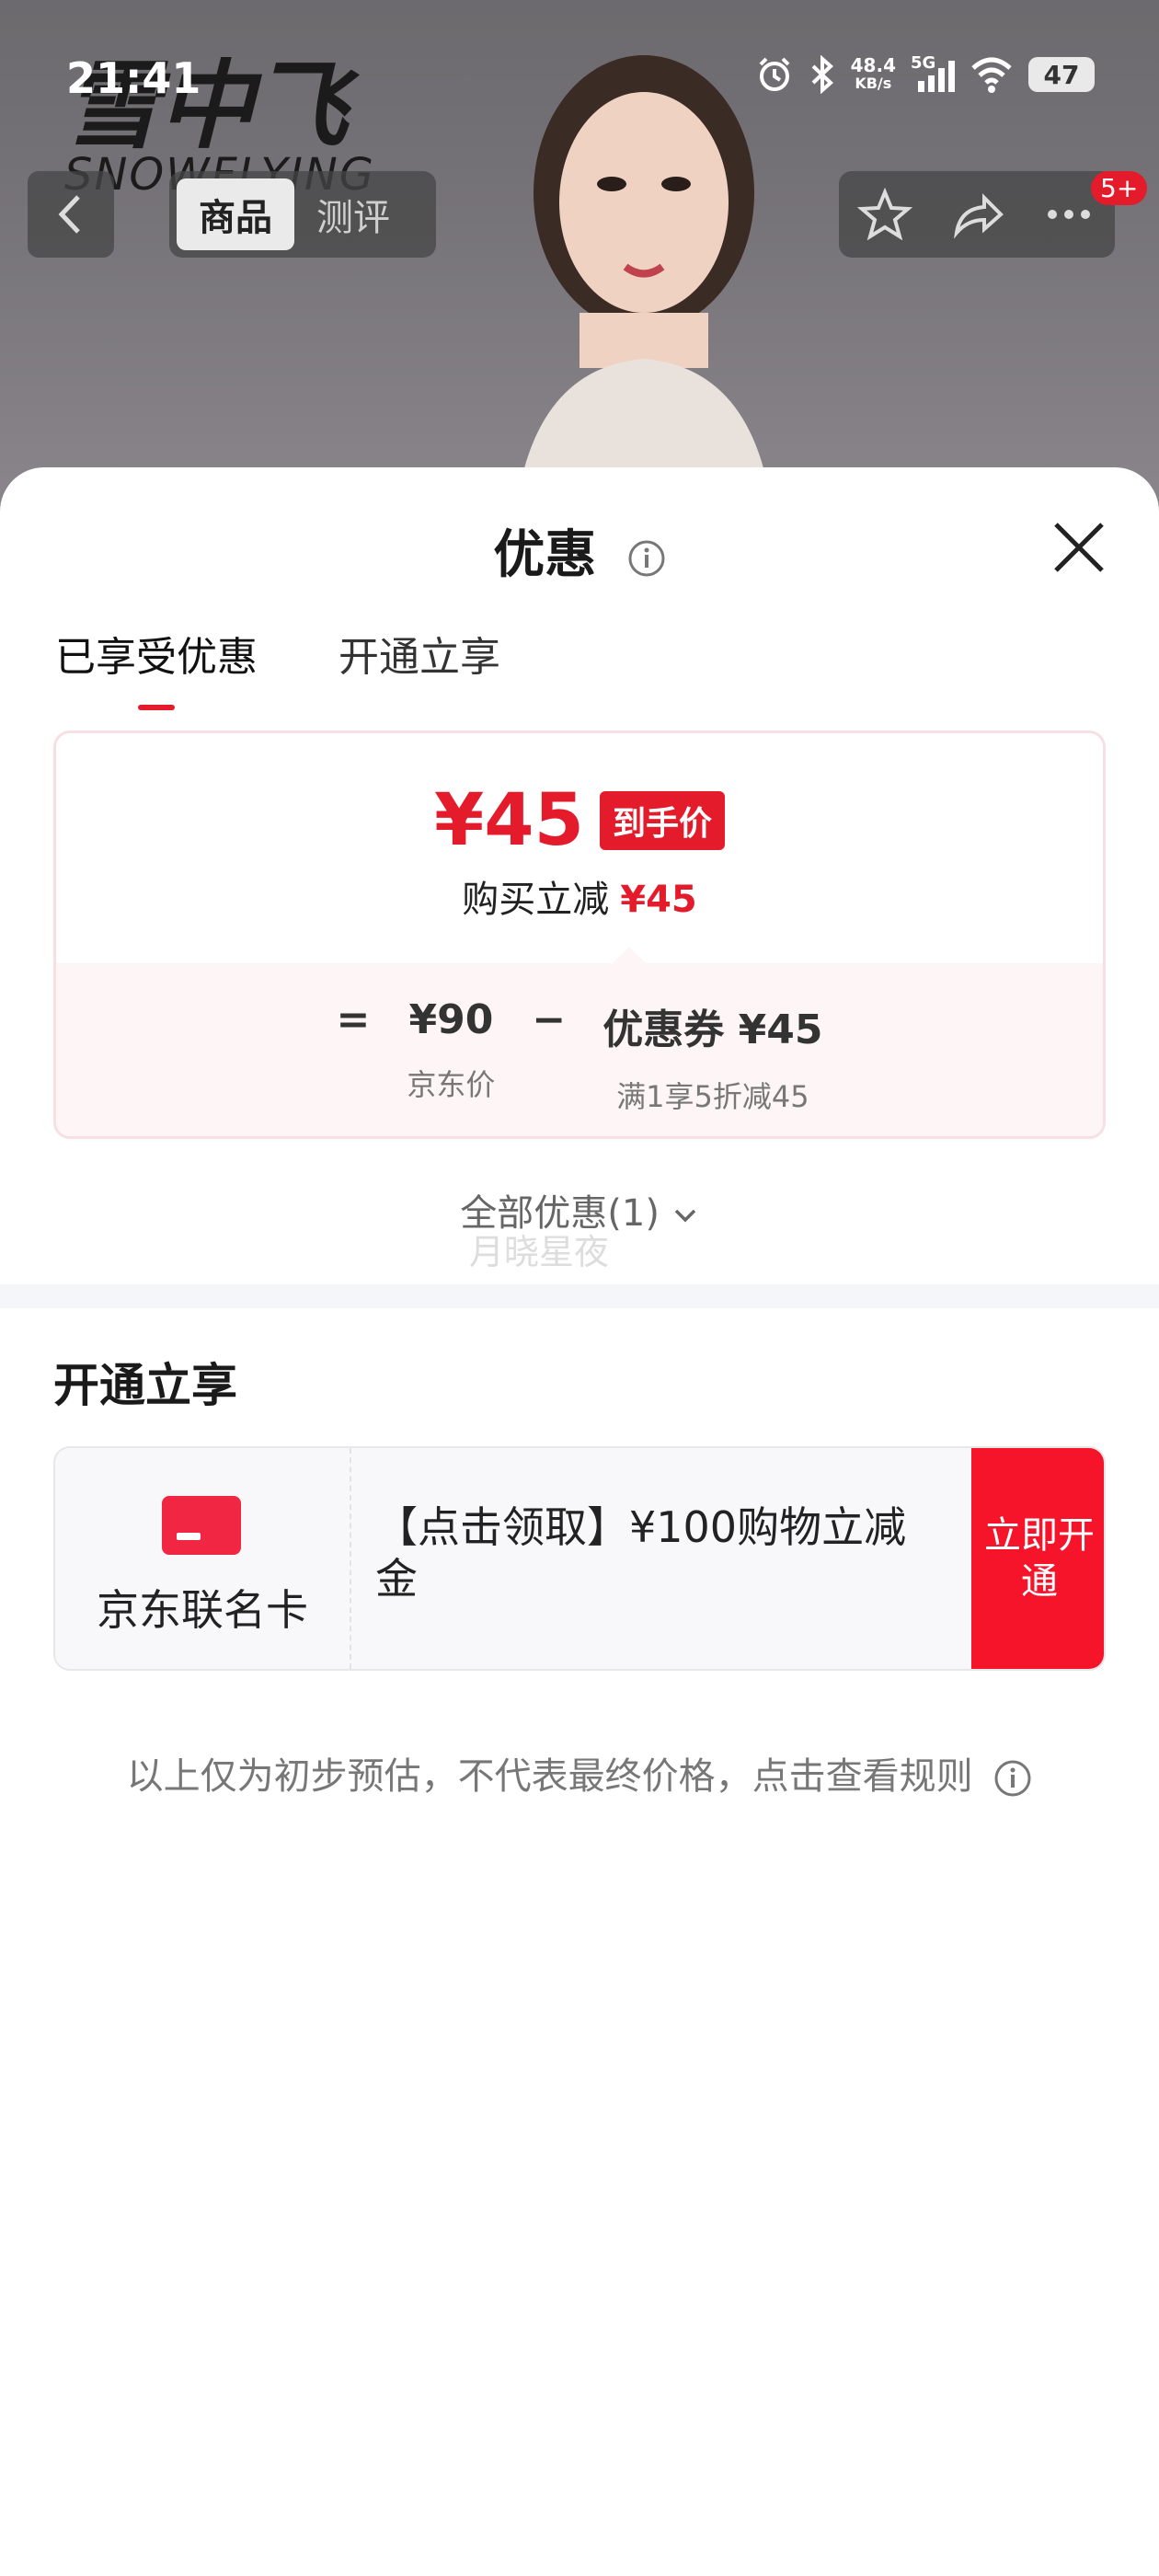 The image size is (1159, 2576). I want to click on watermark: 月晓星夜, so click(539, 1252).